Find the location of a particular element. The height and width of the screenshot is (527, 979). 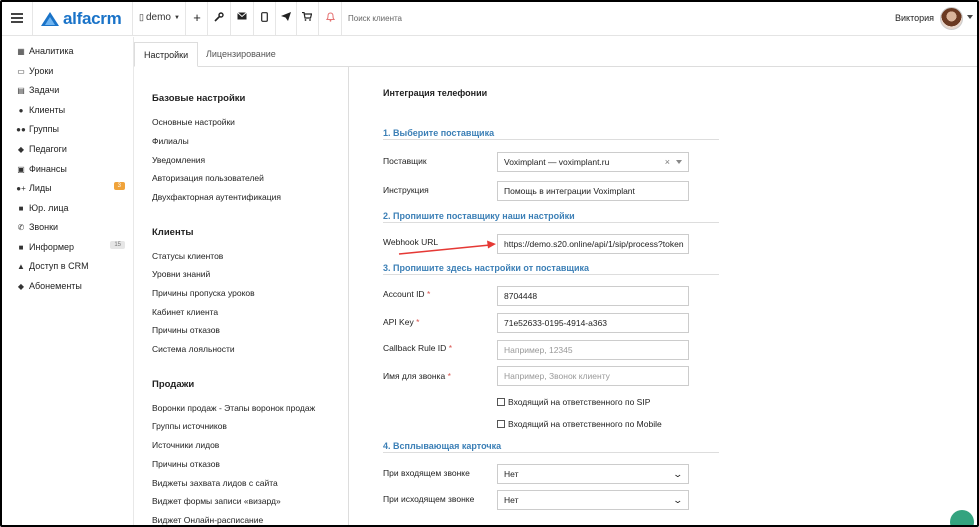

page-title: Интеграция телефонии is located at coordinates (435, 93).